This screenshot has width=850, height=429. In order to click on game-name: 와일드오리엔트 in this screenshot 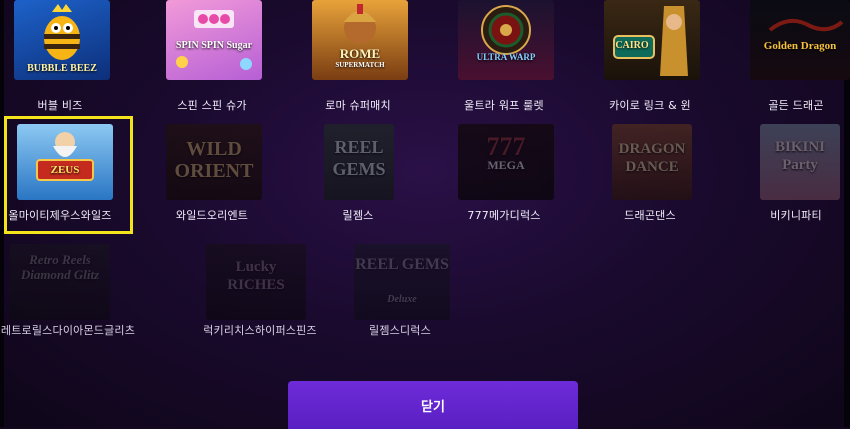, I will do `click(212, 215)`.